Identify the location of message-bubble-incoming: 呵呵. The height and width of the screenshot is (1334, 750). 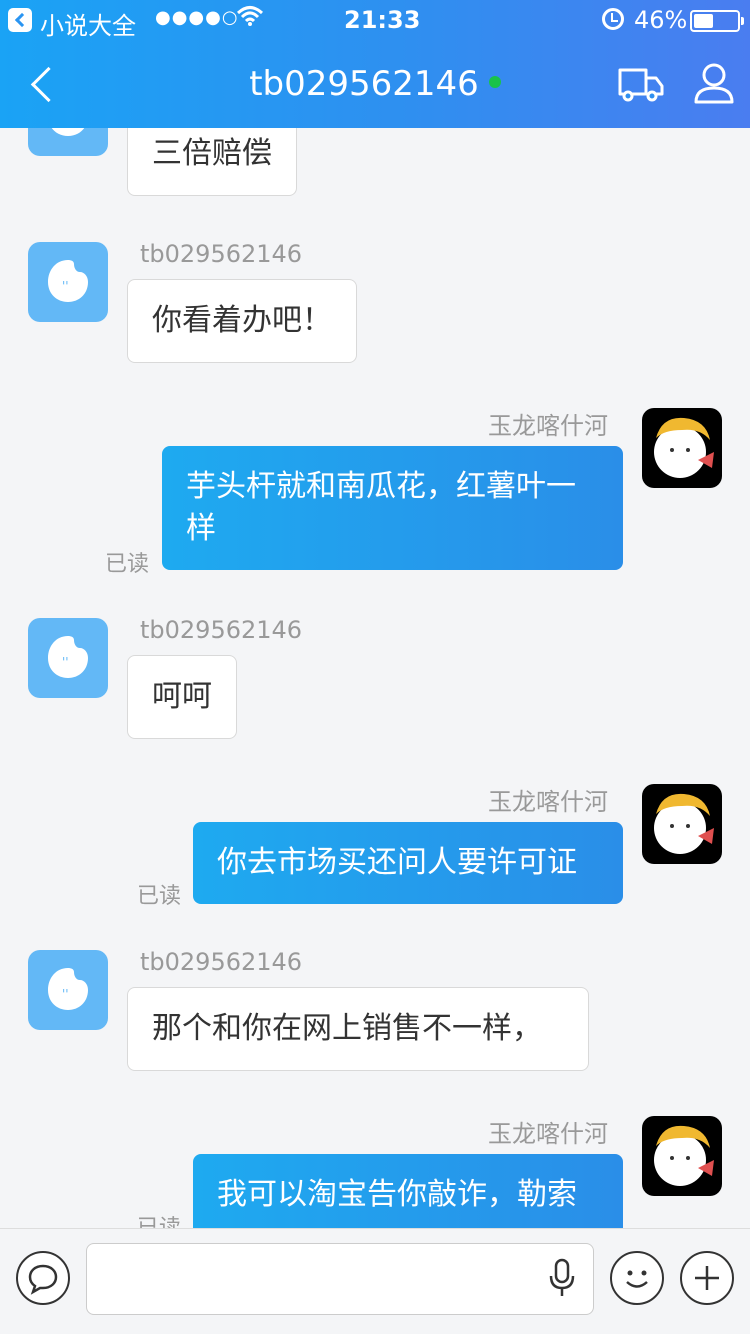
(182, 697).